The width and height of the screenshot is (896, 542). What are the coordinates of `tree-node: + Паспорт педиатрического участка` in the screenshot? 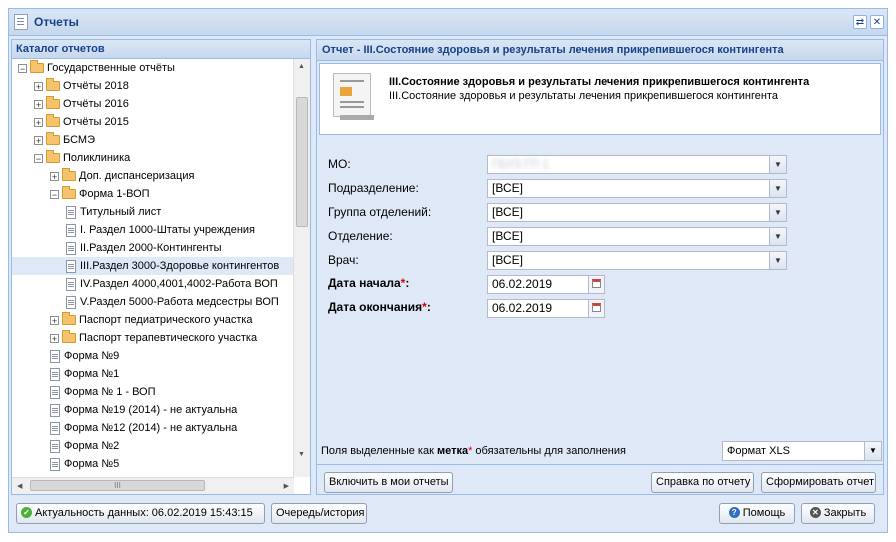 It's located at (132, 320).